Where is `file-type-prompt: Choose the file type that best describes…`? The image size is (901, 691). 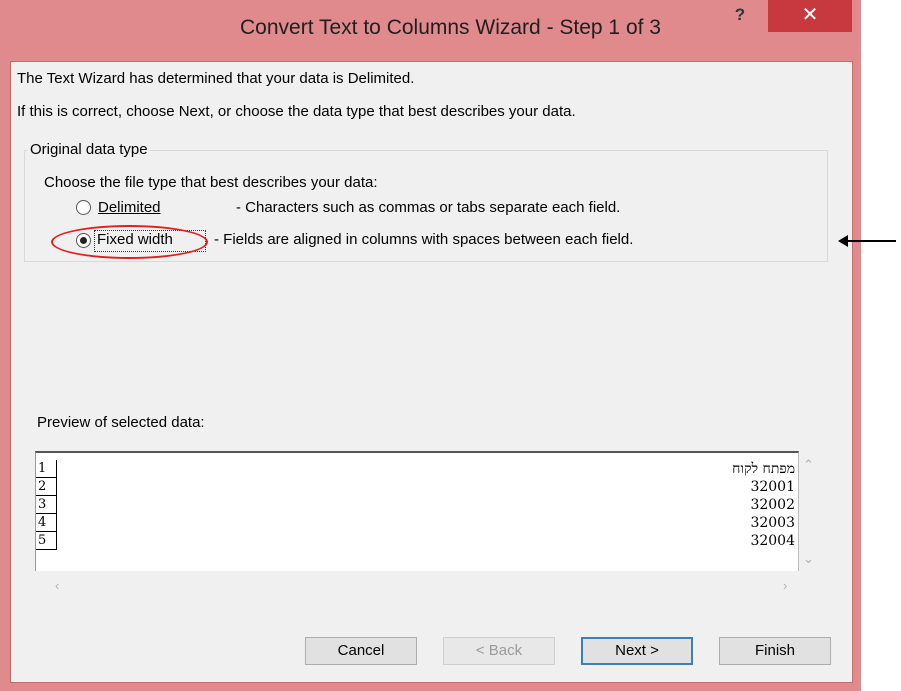 file-type-prompt: Choose the file type that best describes… is located at coordinates (211, 182).